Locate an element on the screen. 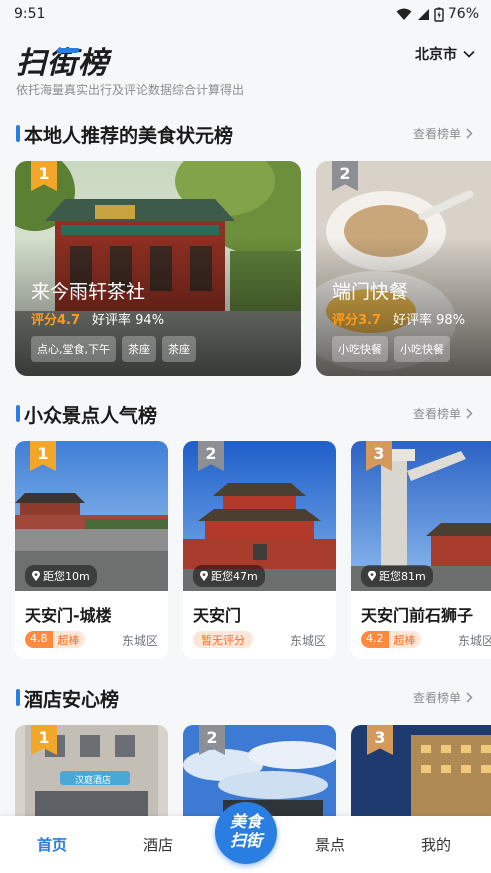 Image resolution: width=491 pixels, height=873 pixels. tab-mine: 我的 is located at coordinates (436, 844).